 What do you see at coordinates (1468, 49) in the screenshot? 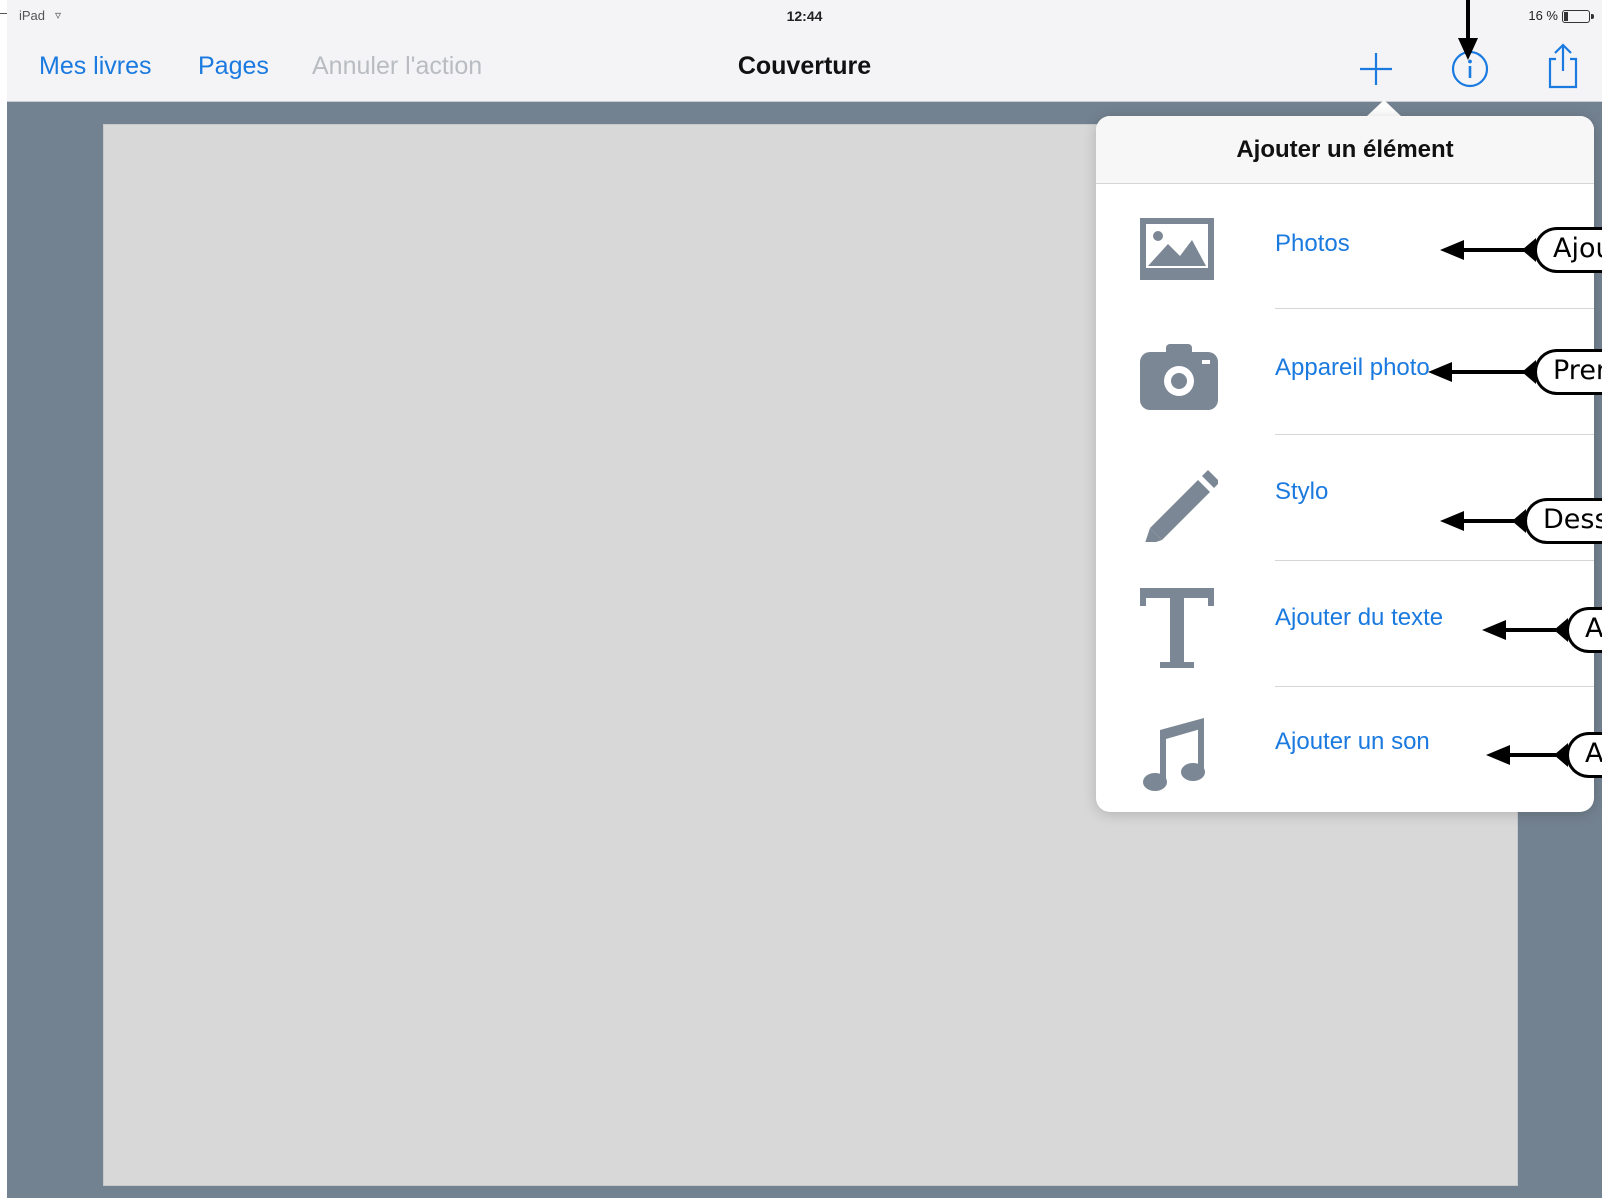
I see `info-indicator-arrowhead` at bounding box center [1468, 49].